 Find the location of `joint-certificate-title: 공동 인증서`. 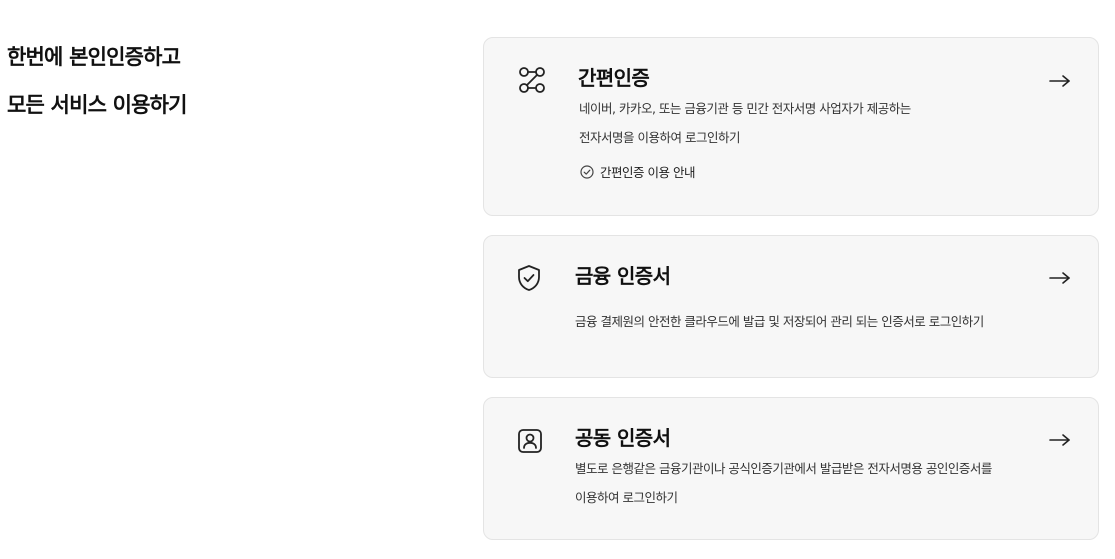

joint-certificate-title: 공동 인증서 is located at coordinates (623, 438).